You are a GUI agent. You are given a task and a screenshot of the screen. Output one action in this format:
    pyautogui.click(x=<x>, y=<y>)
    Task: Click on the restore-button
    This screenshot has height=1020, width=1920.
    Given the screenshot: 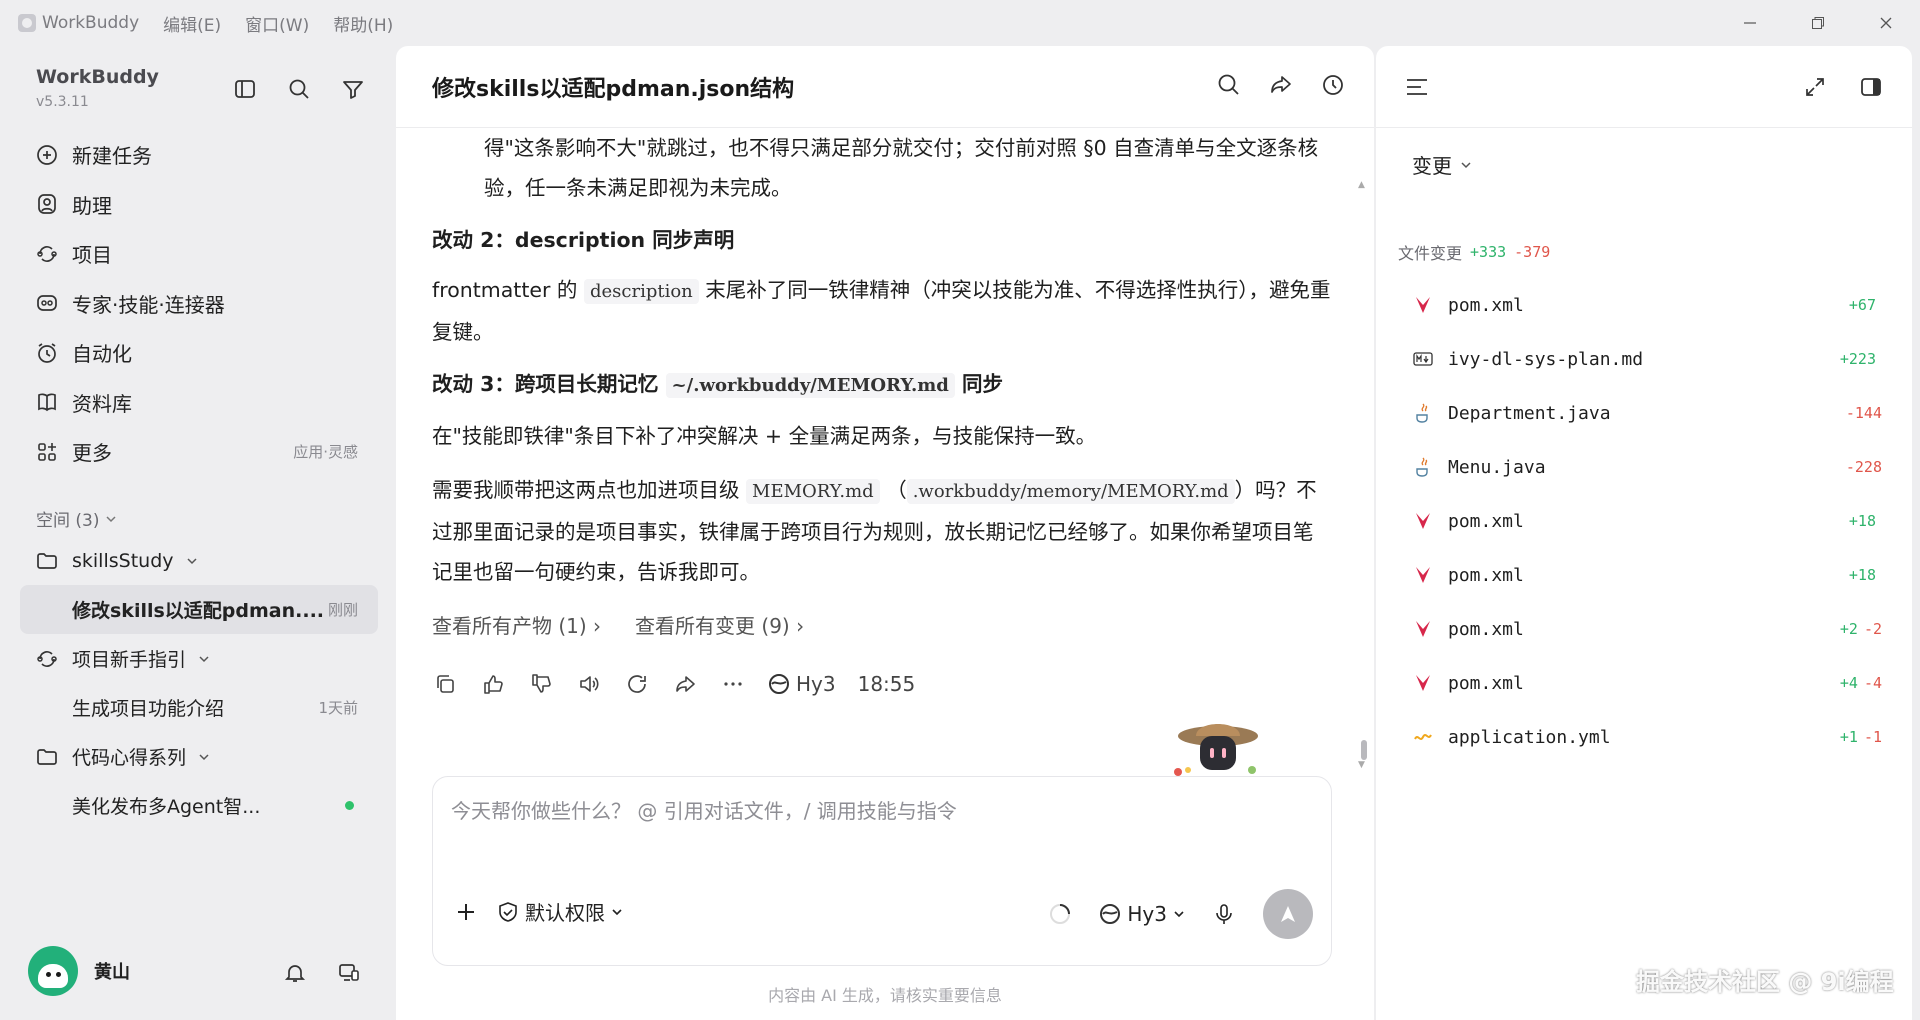 What is the action you would take?
    pyautogui.click(x=1818, y=23)
    